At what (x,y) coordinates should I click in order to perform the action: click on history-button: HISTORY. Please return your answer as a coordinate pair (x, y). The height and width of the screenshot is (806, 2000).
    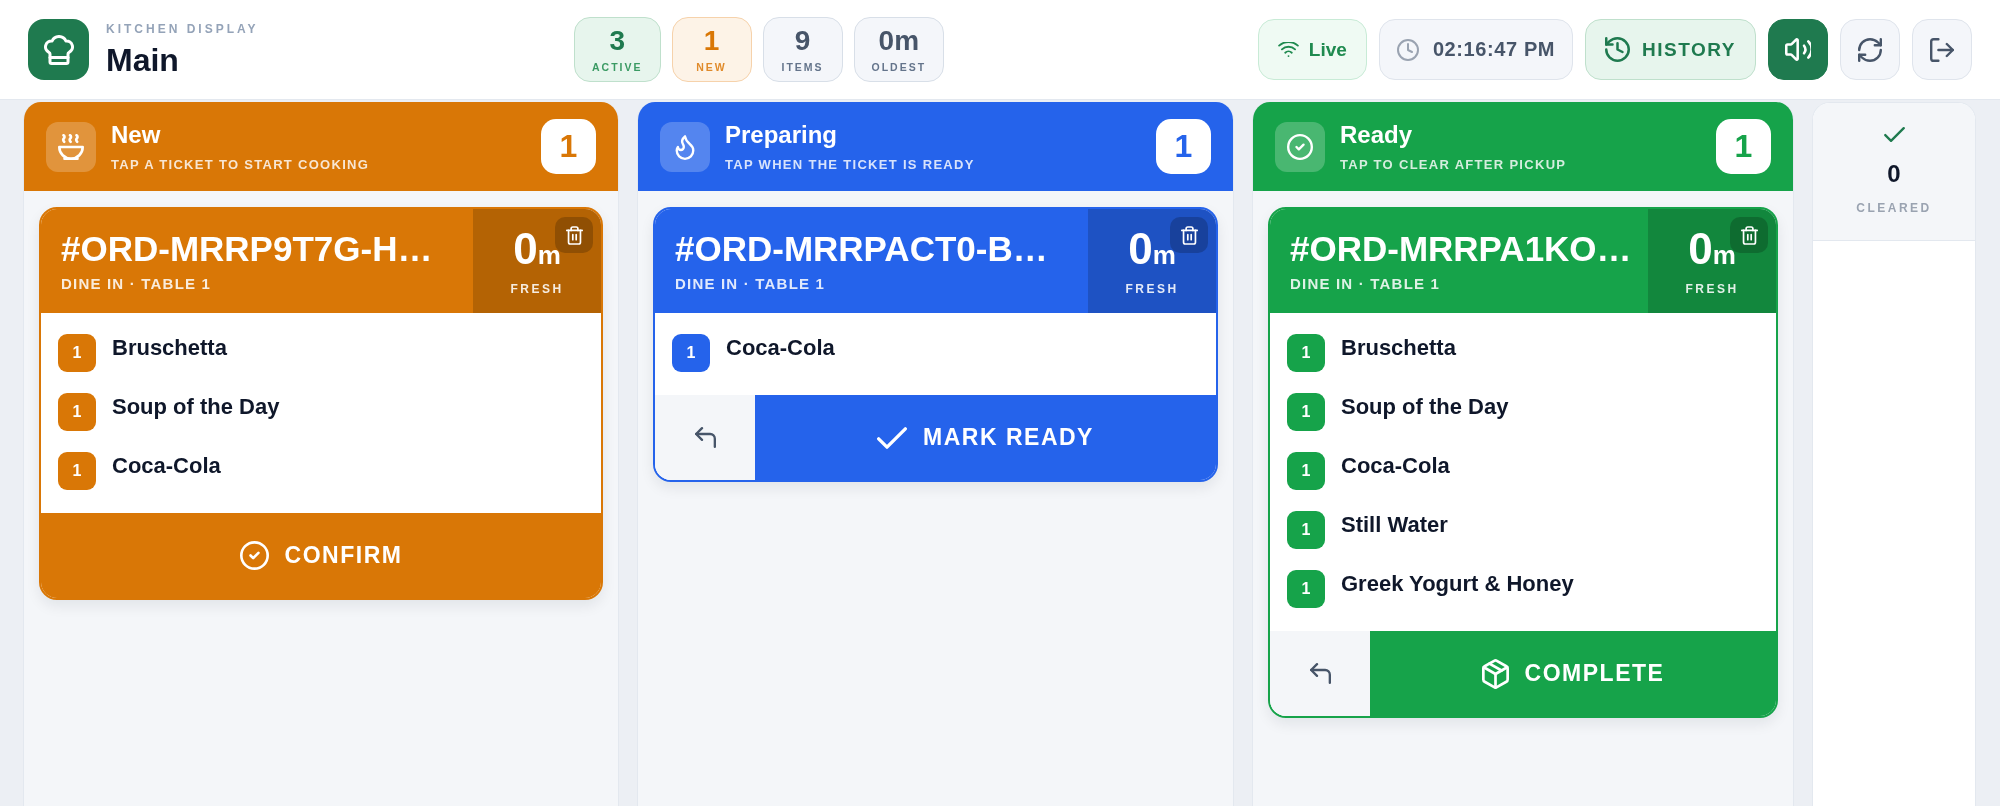
    Looking at the image, I should click on (1670, 49).